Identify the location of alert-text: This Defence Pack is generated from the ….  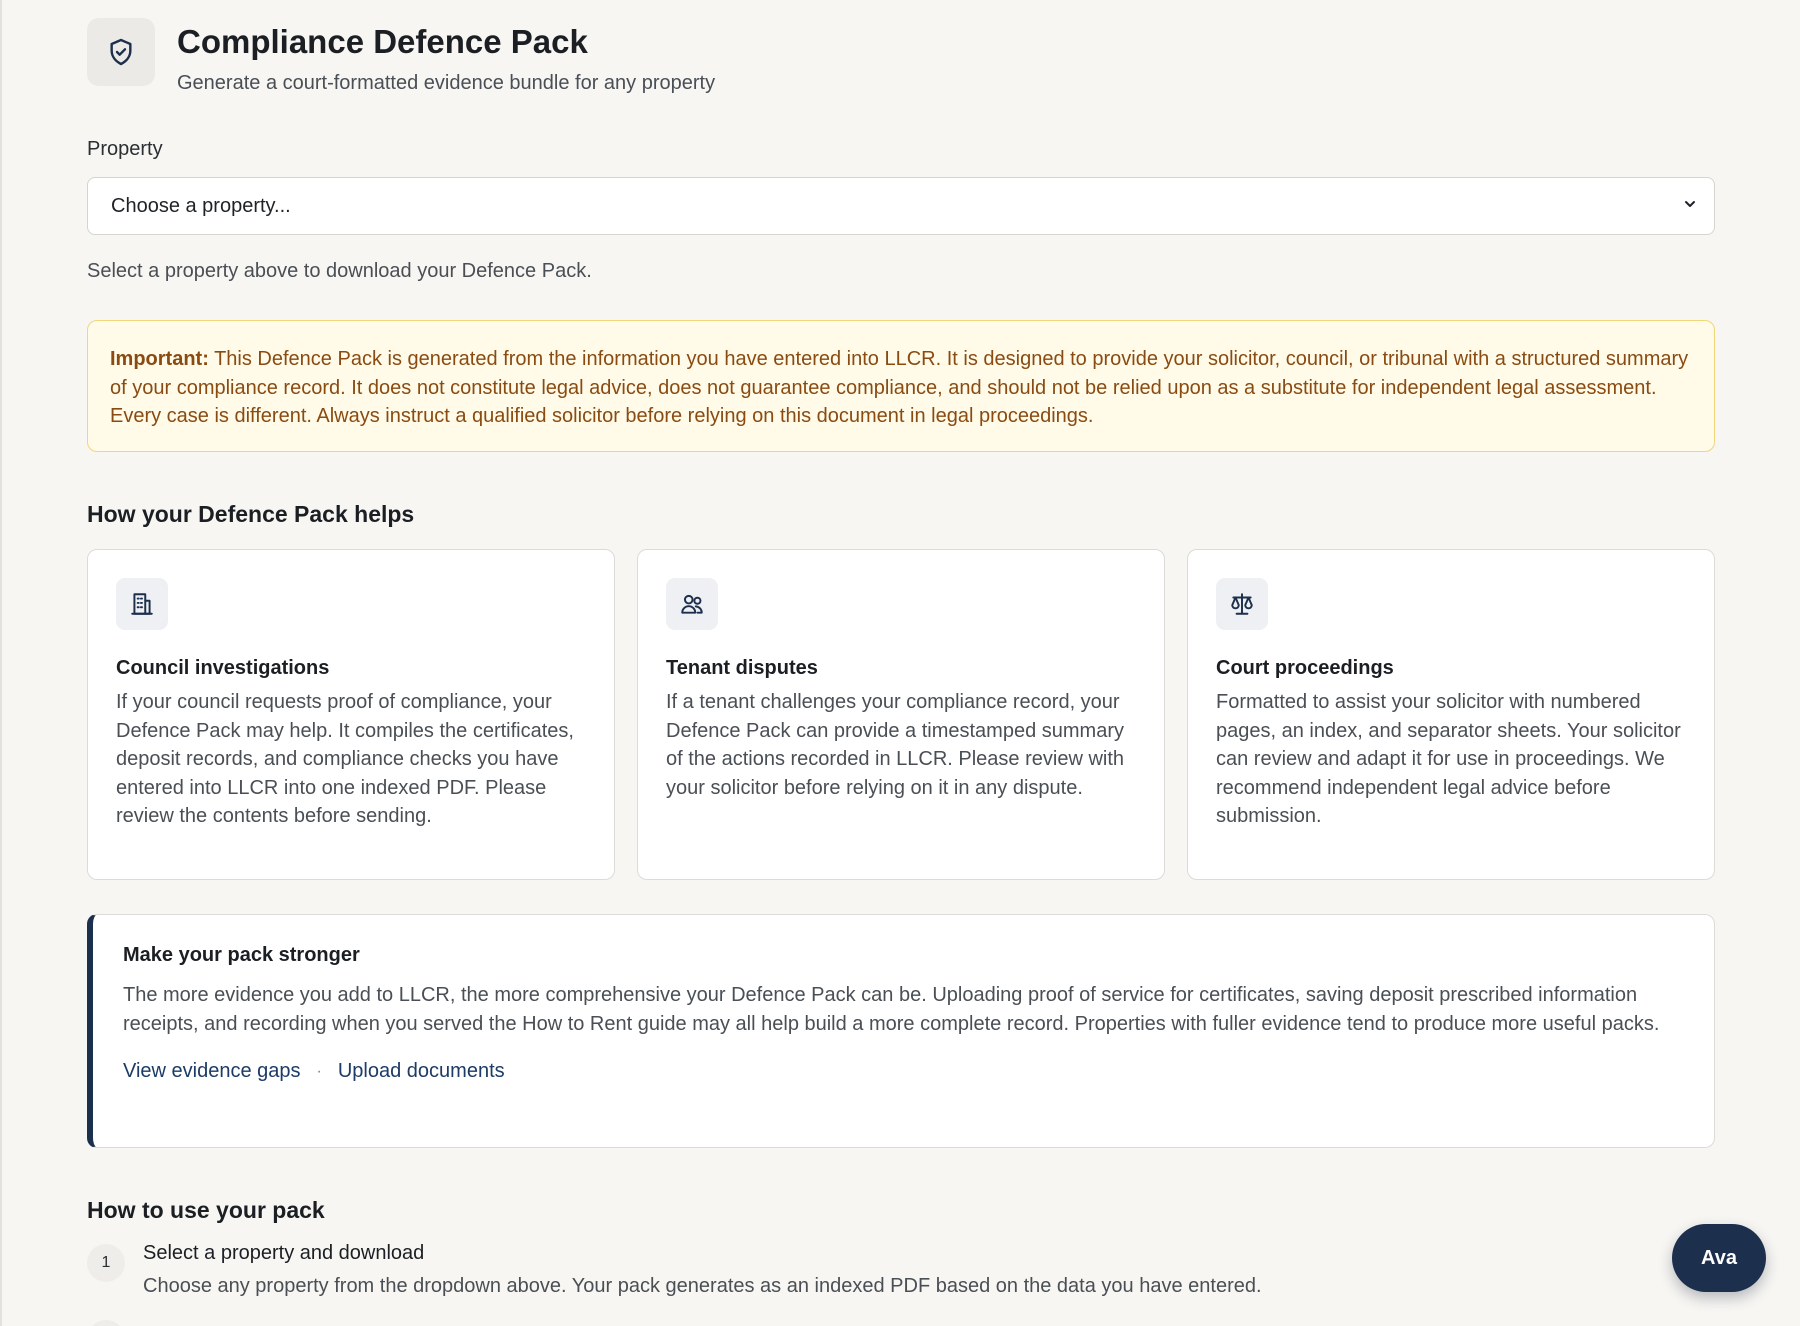
(899, 387).